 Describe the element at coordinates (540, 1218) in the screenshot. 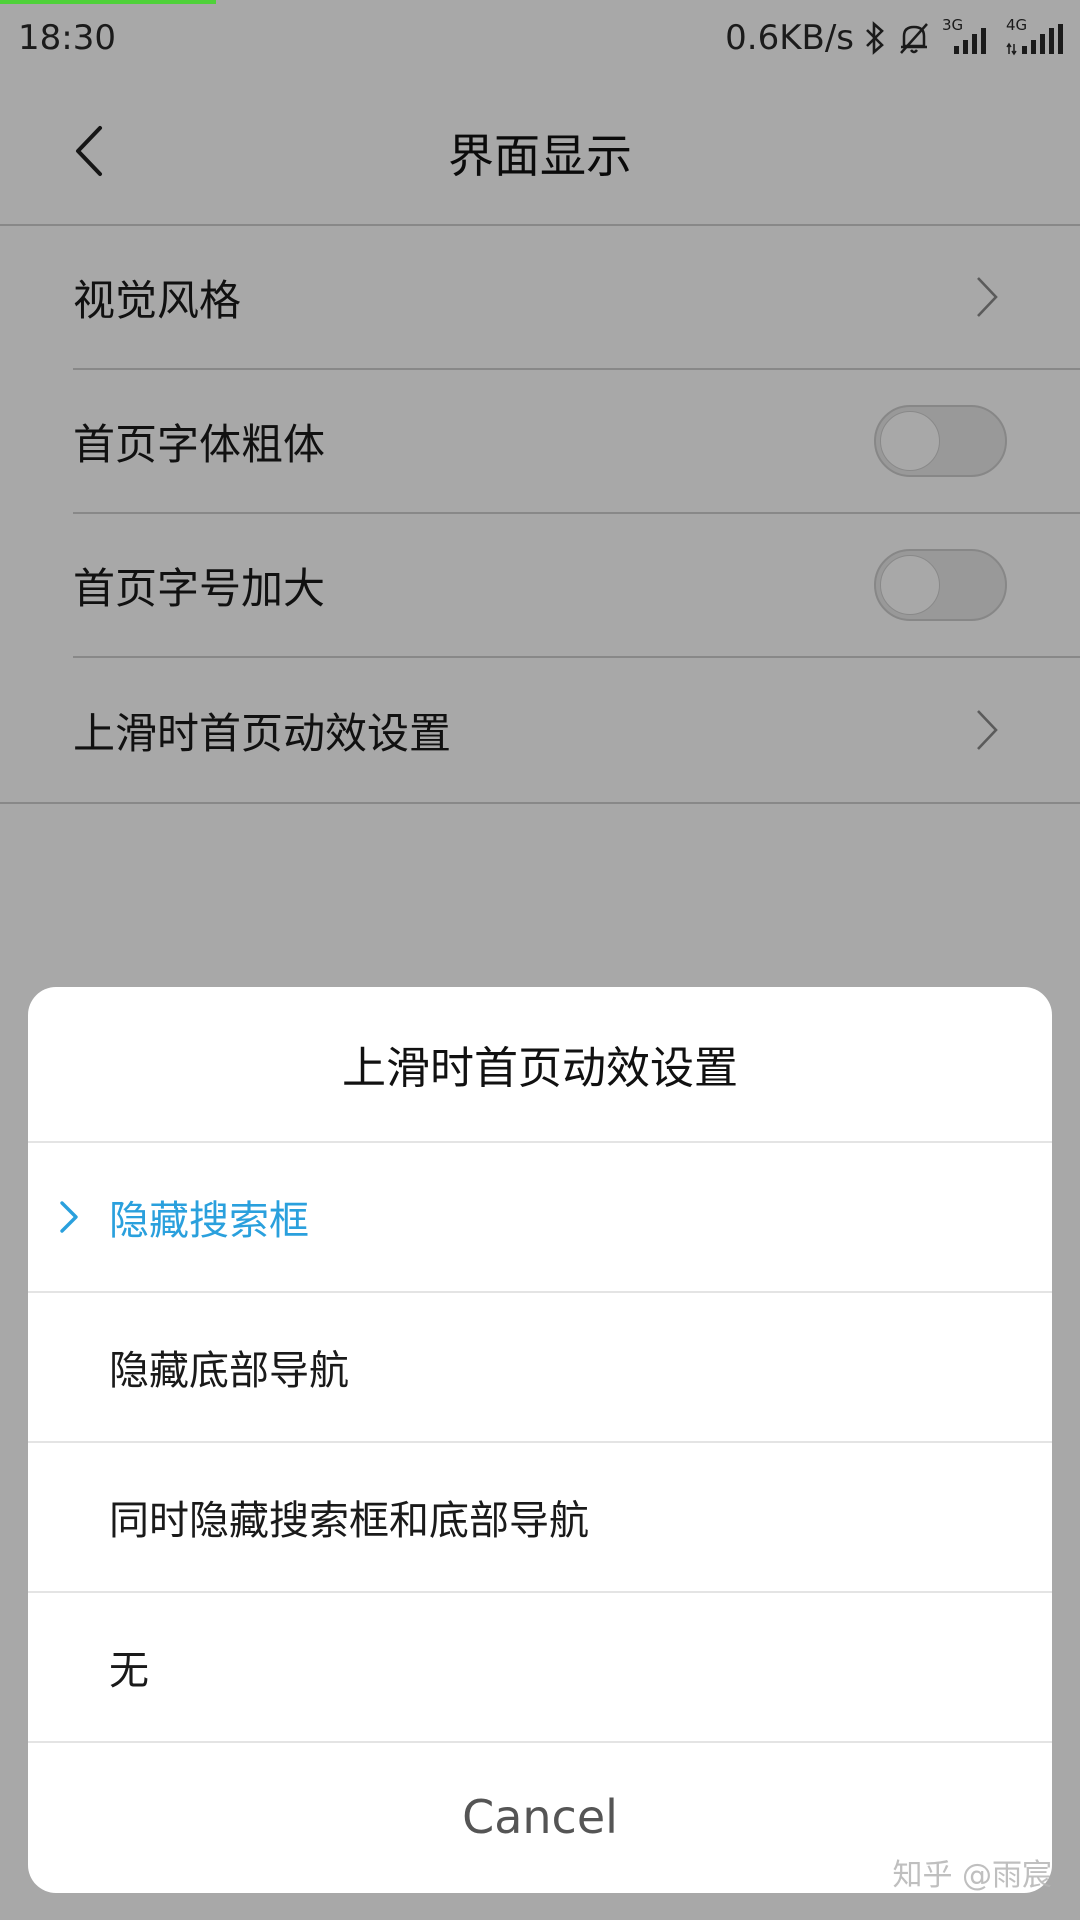

I see `option-hide-search-box: 隐藏搜索框` at that location.